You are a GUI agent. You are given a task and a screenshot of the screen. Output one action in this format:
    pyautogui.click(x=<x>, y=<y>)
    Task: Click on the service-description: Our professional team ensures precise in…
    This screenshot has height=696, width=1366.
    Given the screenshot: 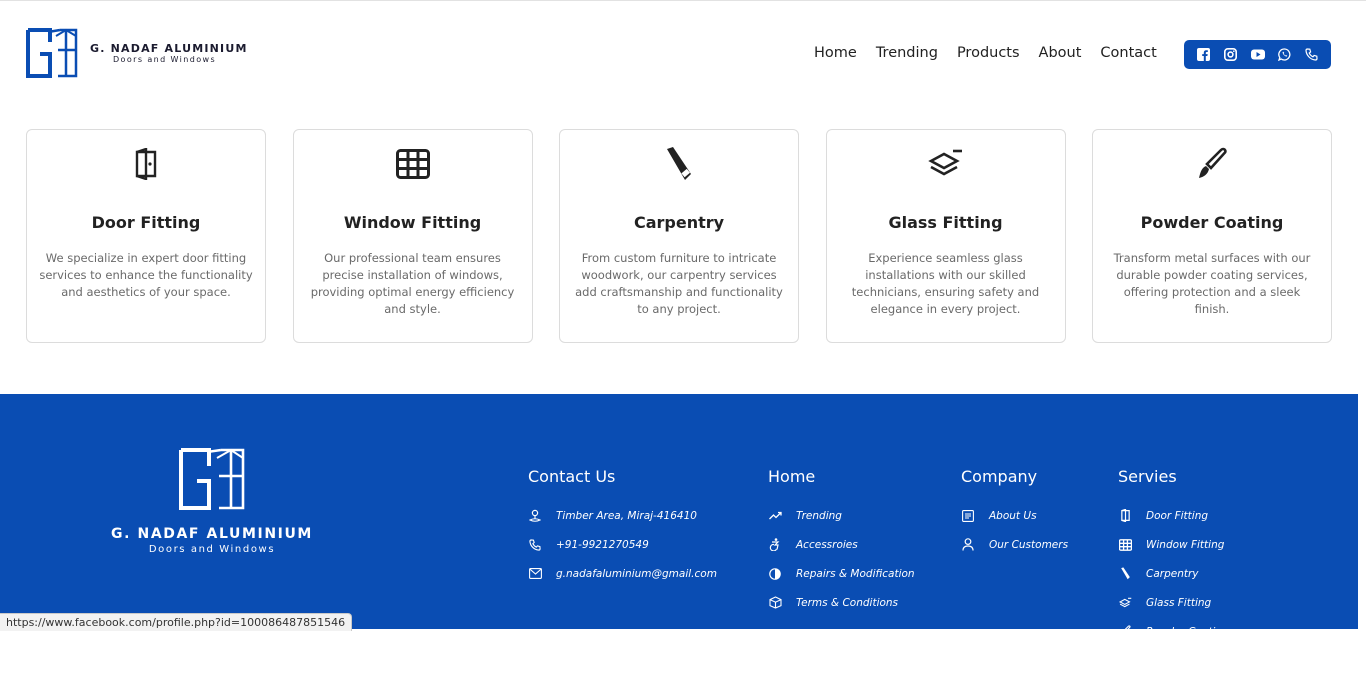 What is the action you would take?
    pyautogui.click(x=412, y=283)
    